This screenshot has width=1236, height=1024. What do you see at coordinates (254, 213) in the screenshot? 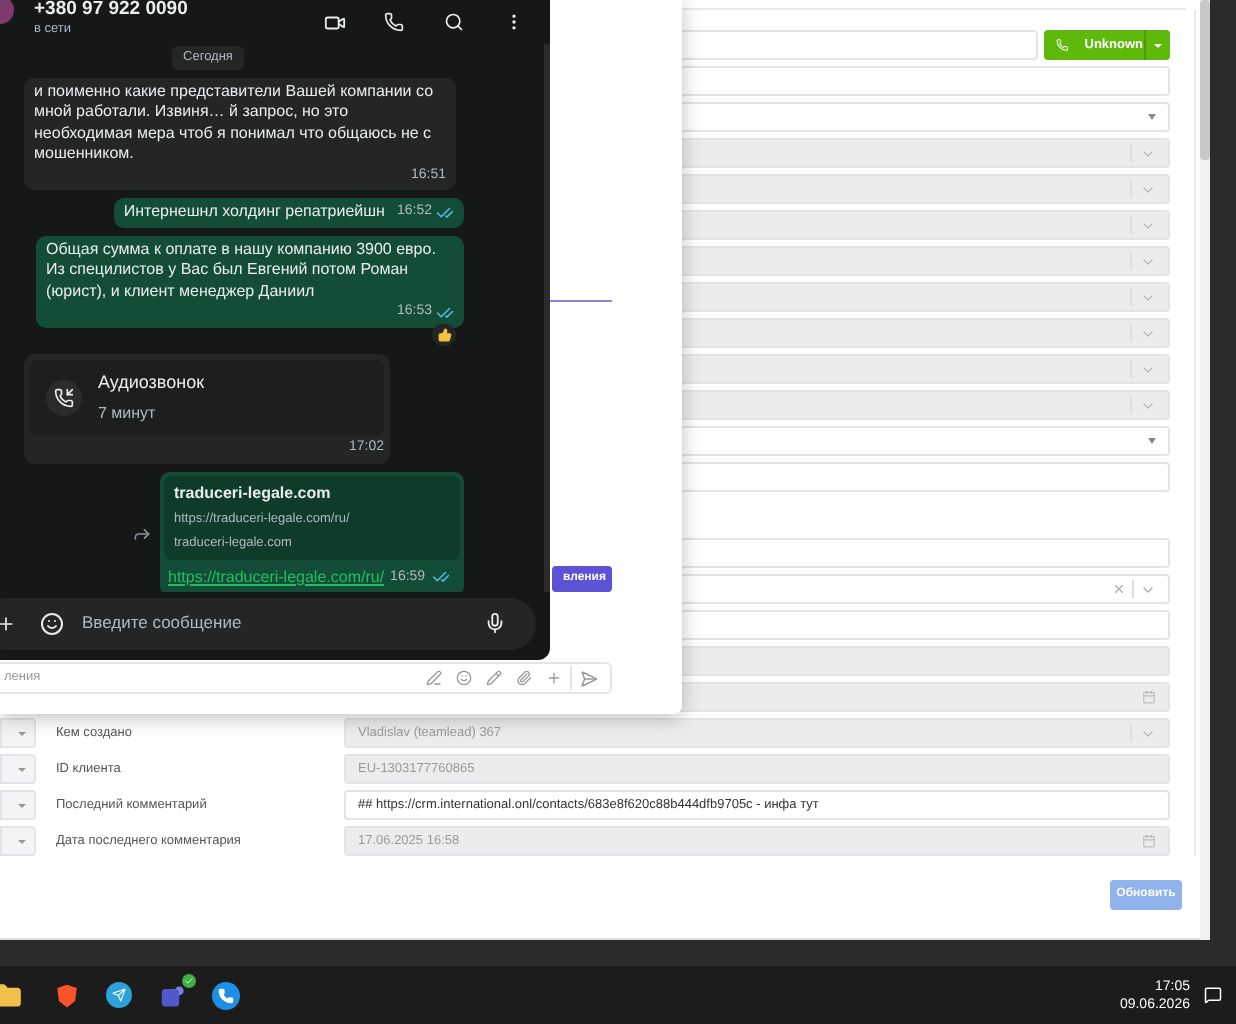
I see `message-text: Интернешнл холдинг репатриейшн` at bounding box center [254, 213].